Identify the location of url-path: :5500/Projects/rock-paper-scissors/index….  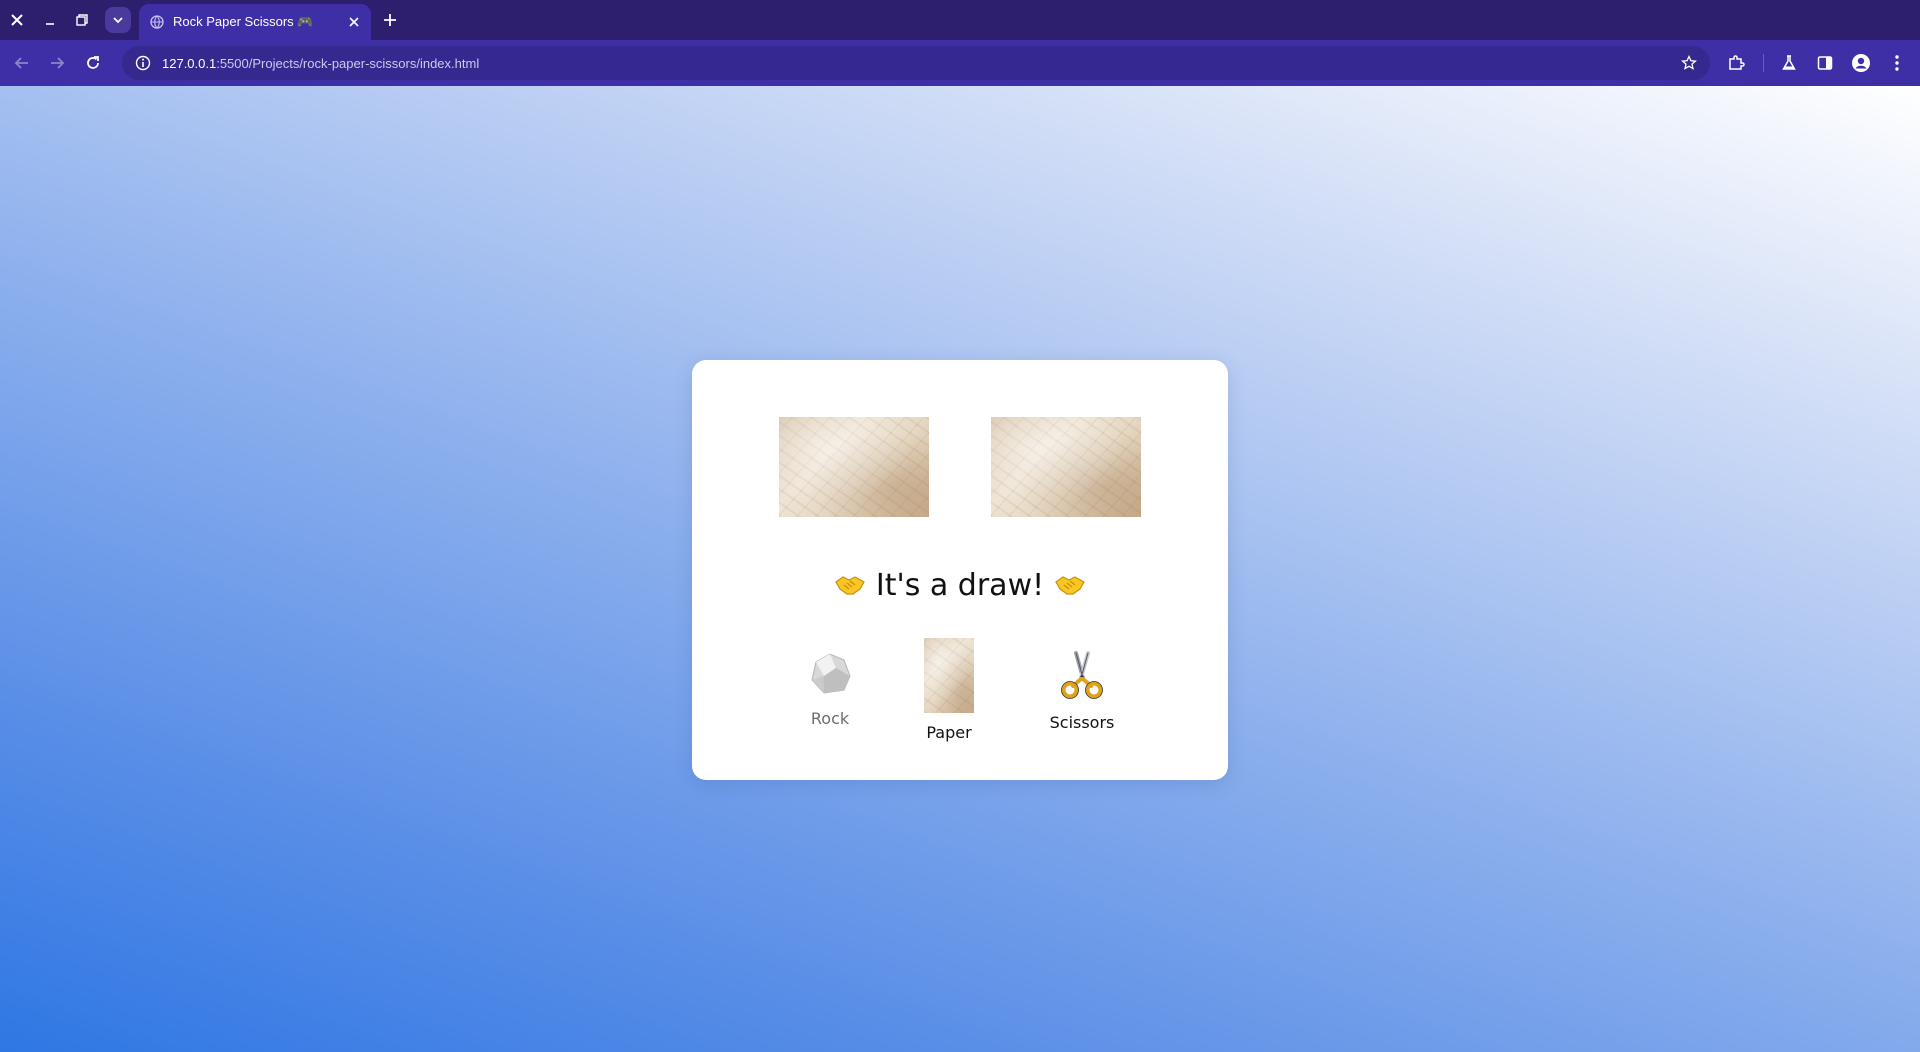
(348, 63).